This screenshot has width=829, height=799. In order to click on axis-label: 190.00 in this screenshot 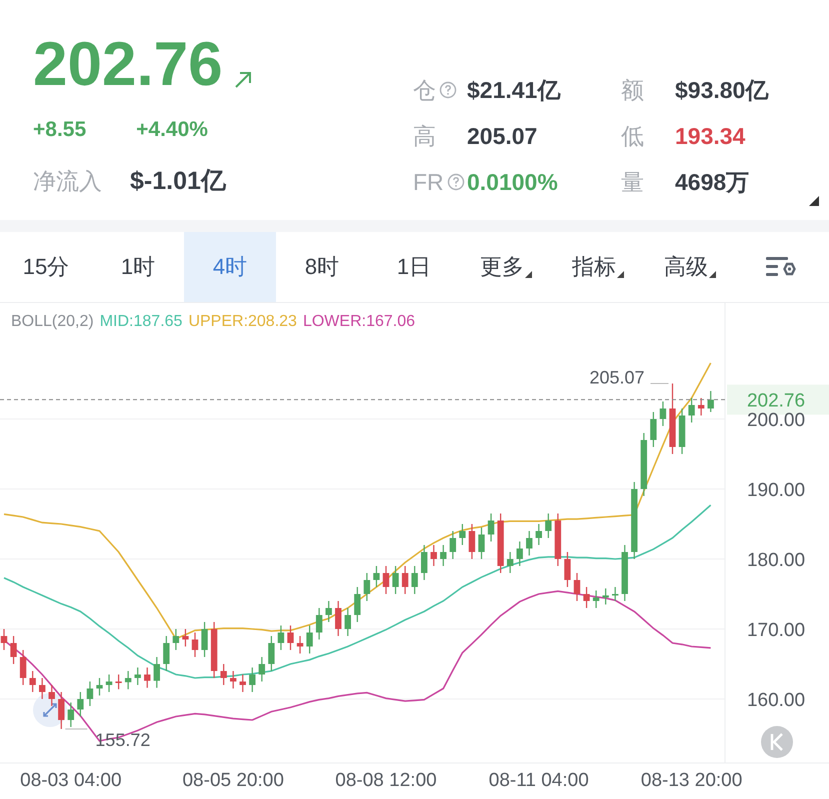, I will do `click(776, 490)`.